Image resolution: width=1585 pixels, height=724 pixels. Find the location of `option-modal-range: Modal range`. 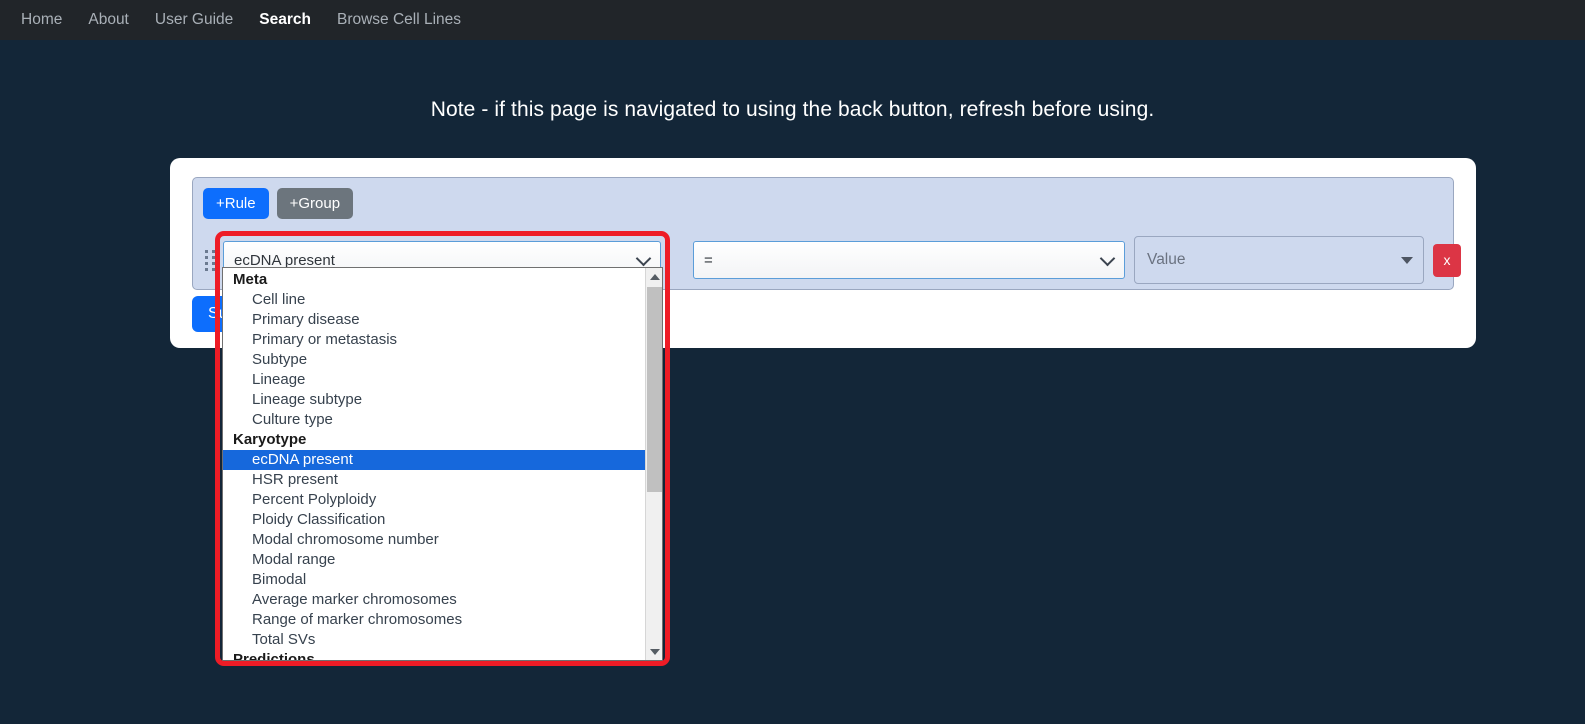

option-modal-range: Modal range is located at coordinates (434, 560).